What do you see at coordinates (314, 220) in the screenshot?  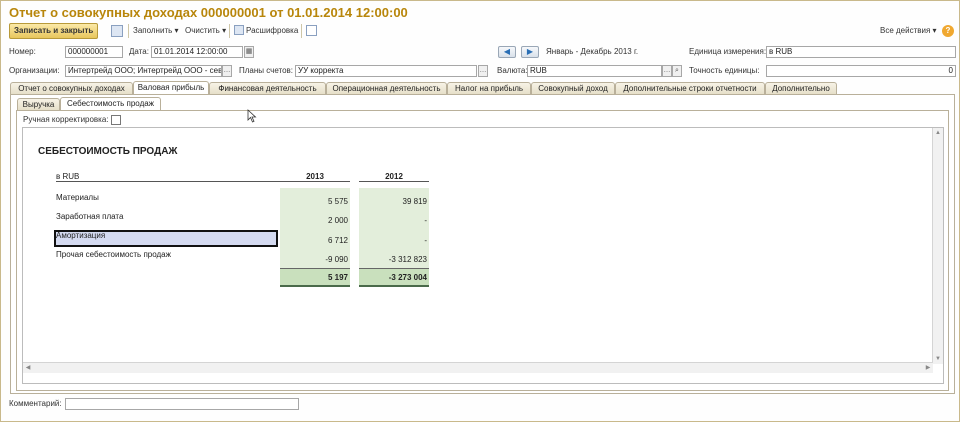 I see `row-value-2013: 2 000` at bounding box center [314, 220].